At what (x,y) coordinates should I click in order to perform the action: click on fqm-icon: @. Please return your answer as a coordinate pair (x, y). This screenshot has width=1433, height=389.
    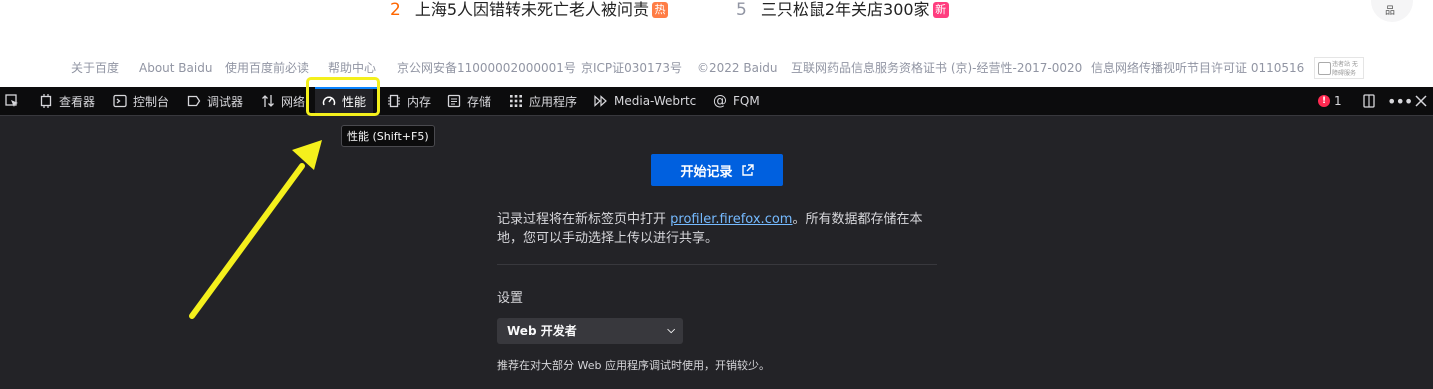
    Looking at the image, I should click on (720, 101).